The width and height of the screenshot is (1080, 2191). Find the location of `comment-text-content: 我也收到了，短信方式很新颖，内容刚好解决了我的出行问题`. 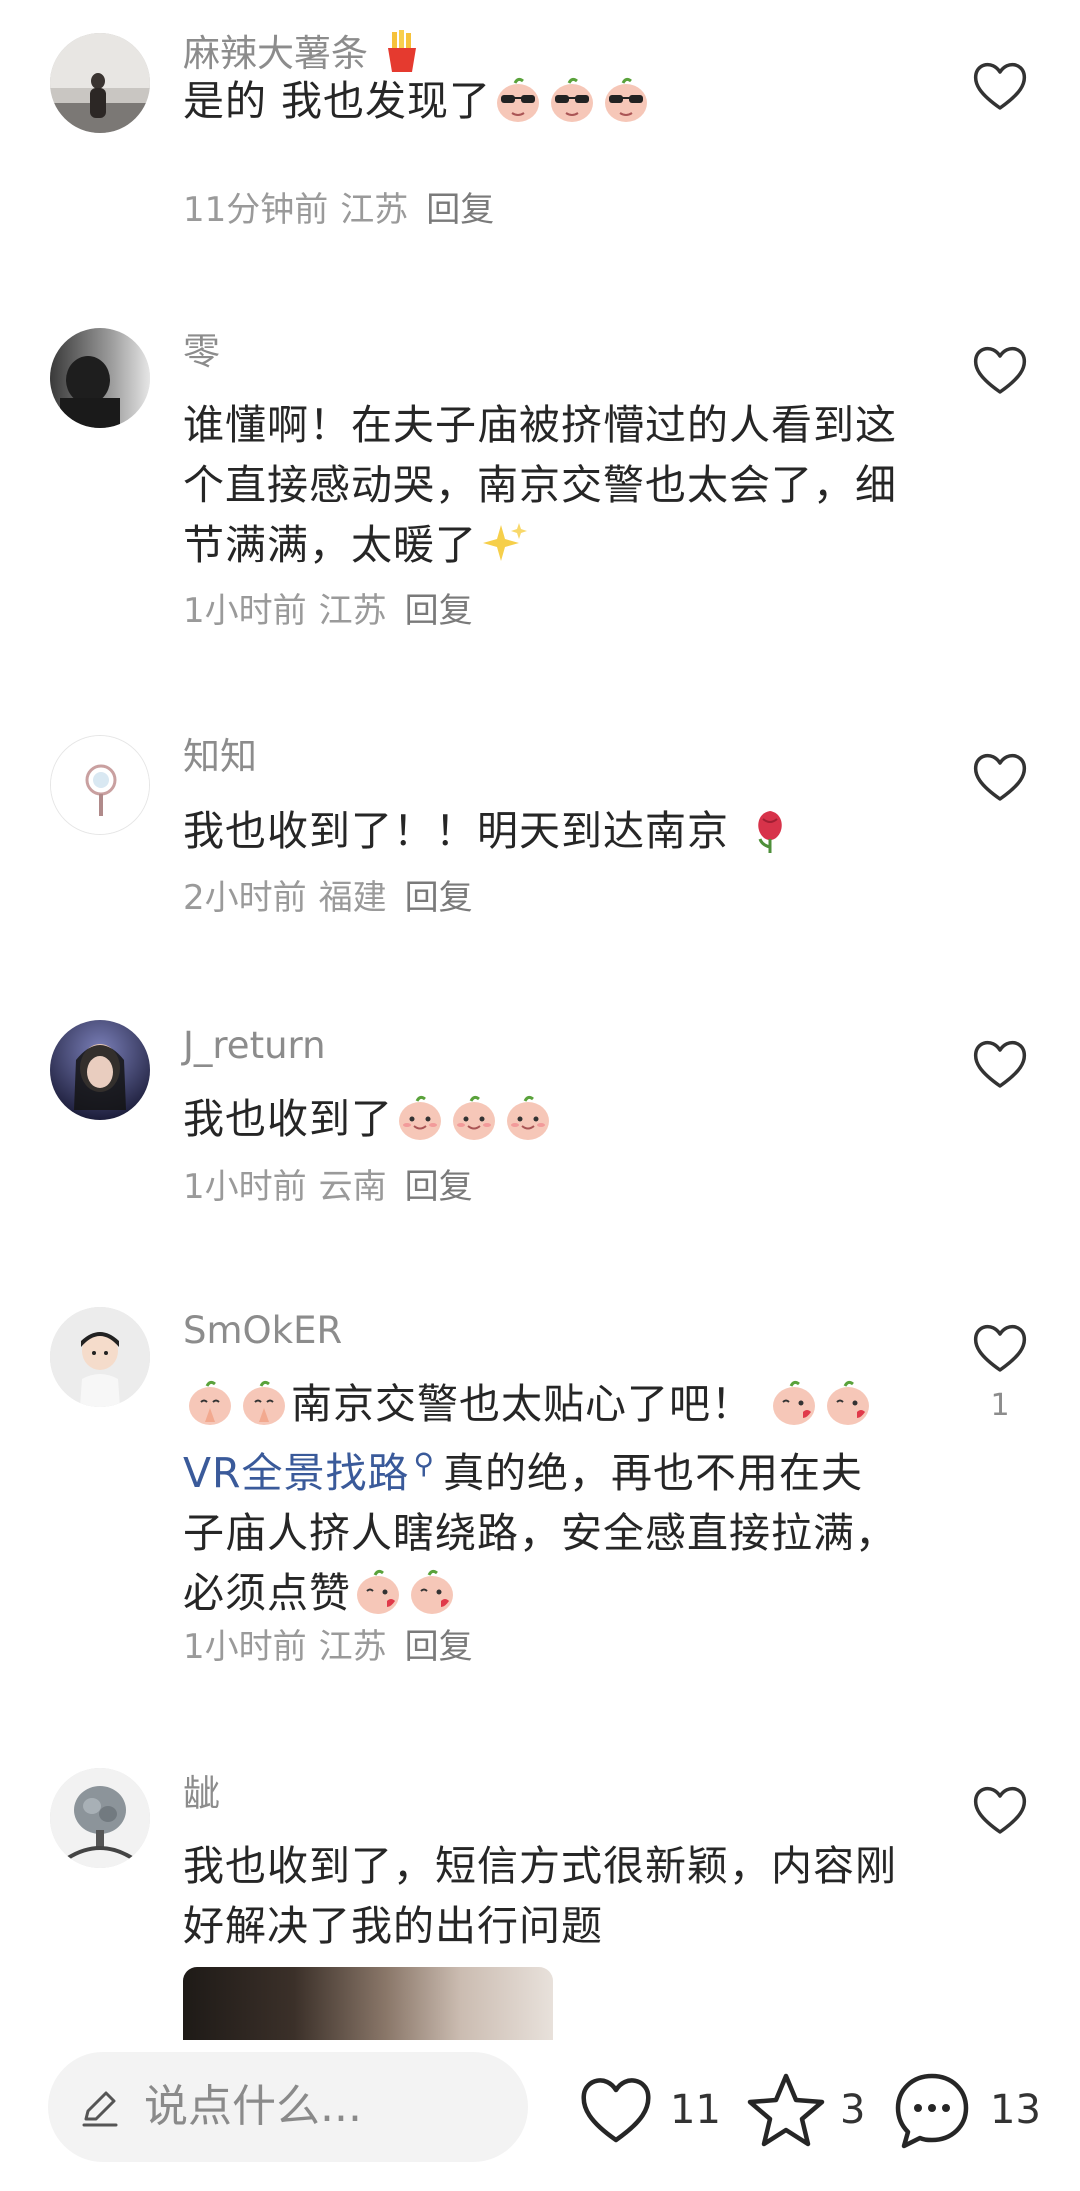

comment-text-content: 我也收到了，短信方式很新颖，内容刚好解决了我的出行问题 is located at coordinates (540, 1896).